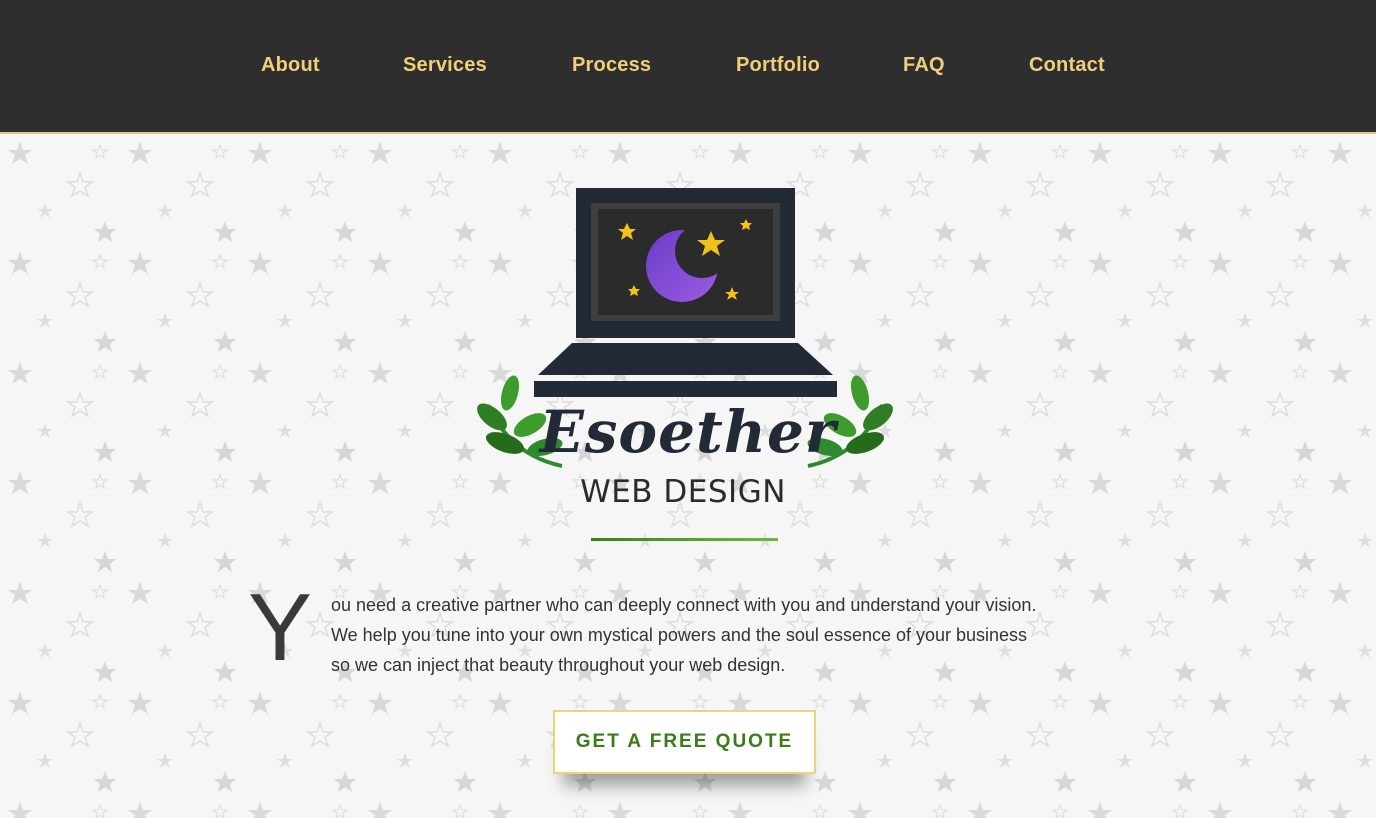  I want to click on intro-dropcap: Y, so click(280, 627).